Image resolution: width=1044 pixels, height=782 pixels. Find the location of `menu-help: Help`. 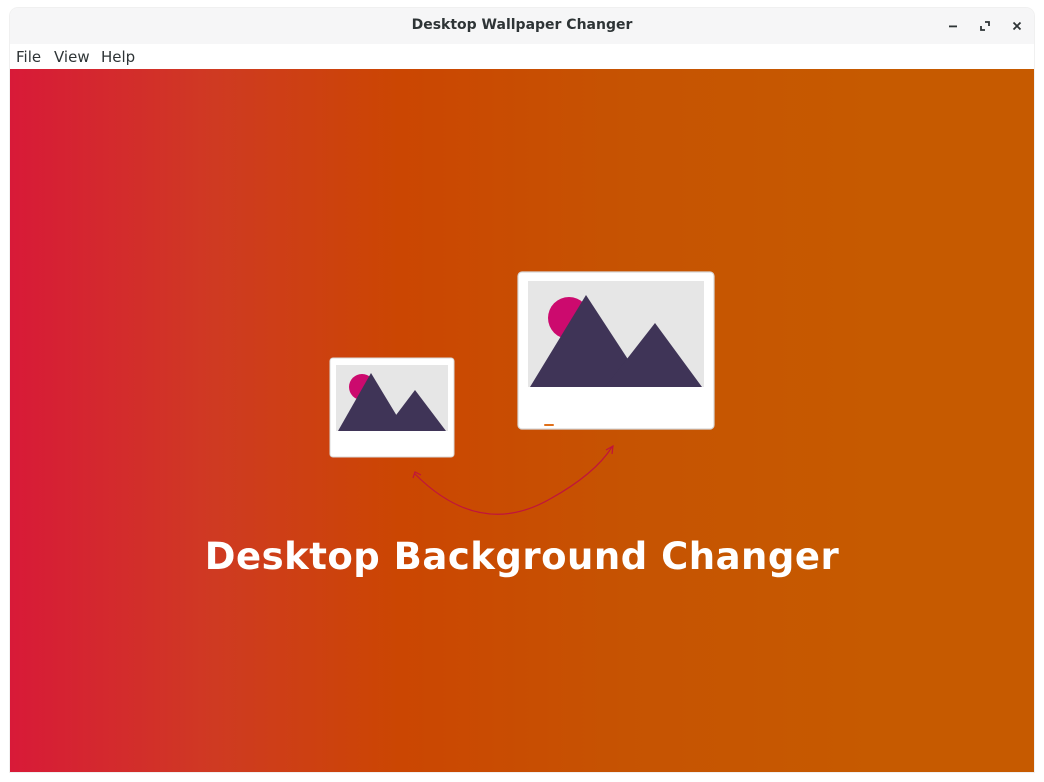

menu-help: Help is located at coordinates (118, 57).